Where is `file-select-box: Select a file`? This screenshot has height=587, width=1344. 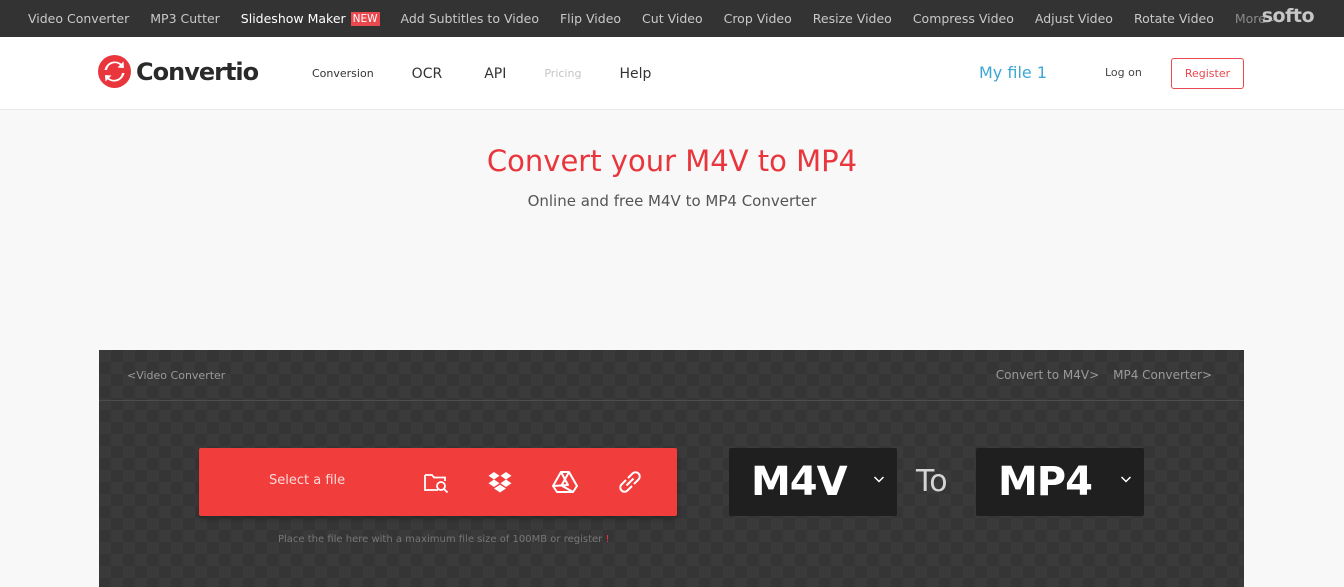 file-select-box: Select a file is located at coordinates (438, 482).